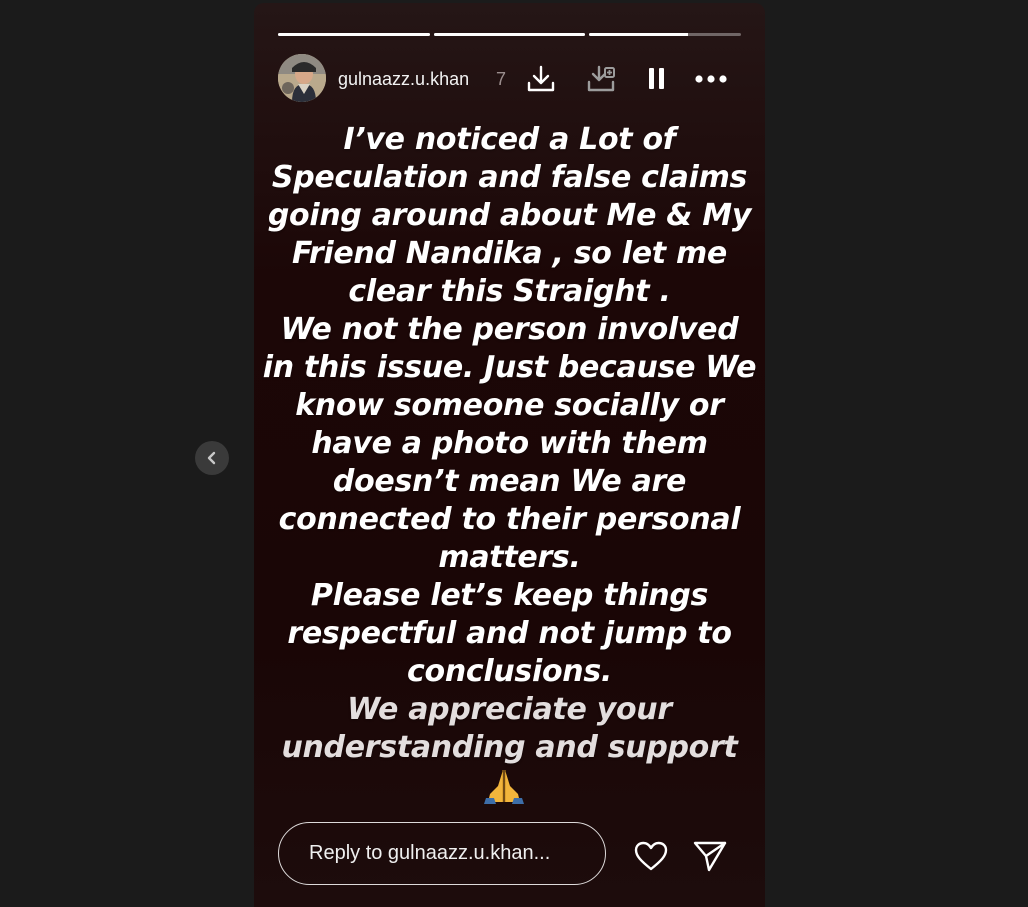 The width and height of the screenshot is (1028, 907). I want to click on avatar-image, so click(302, 78).